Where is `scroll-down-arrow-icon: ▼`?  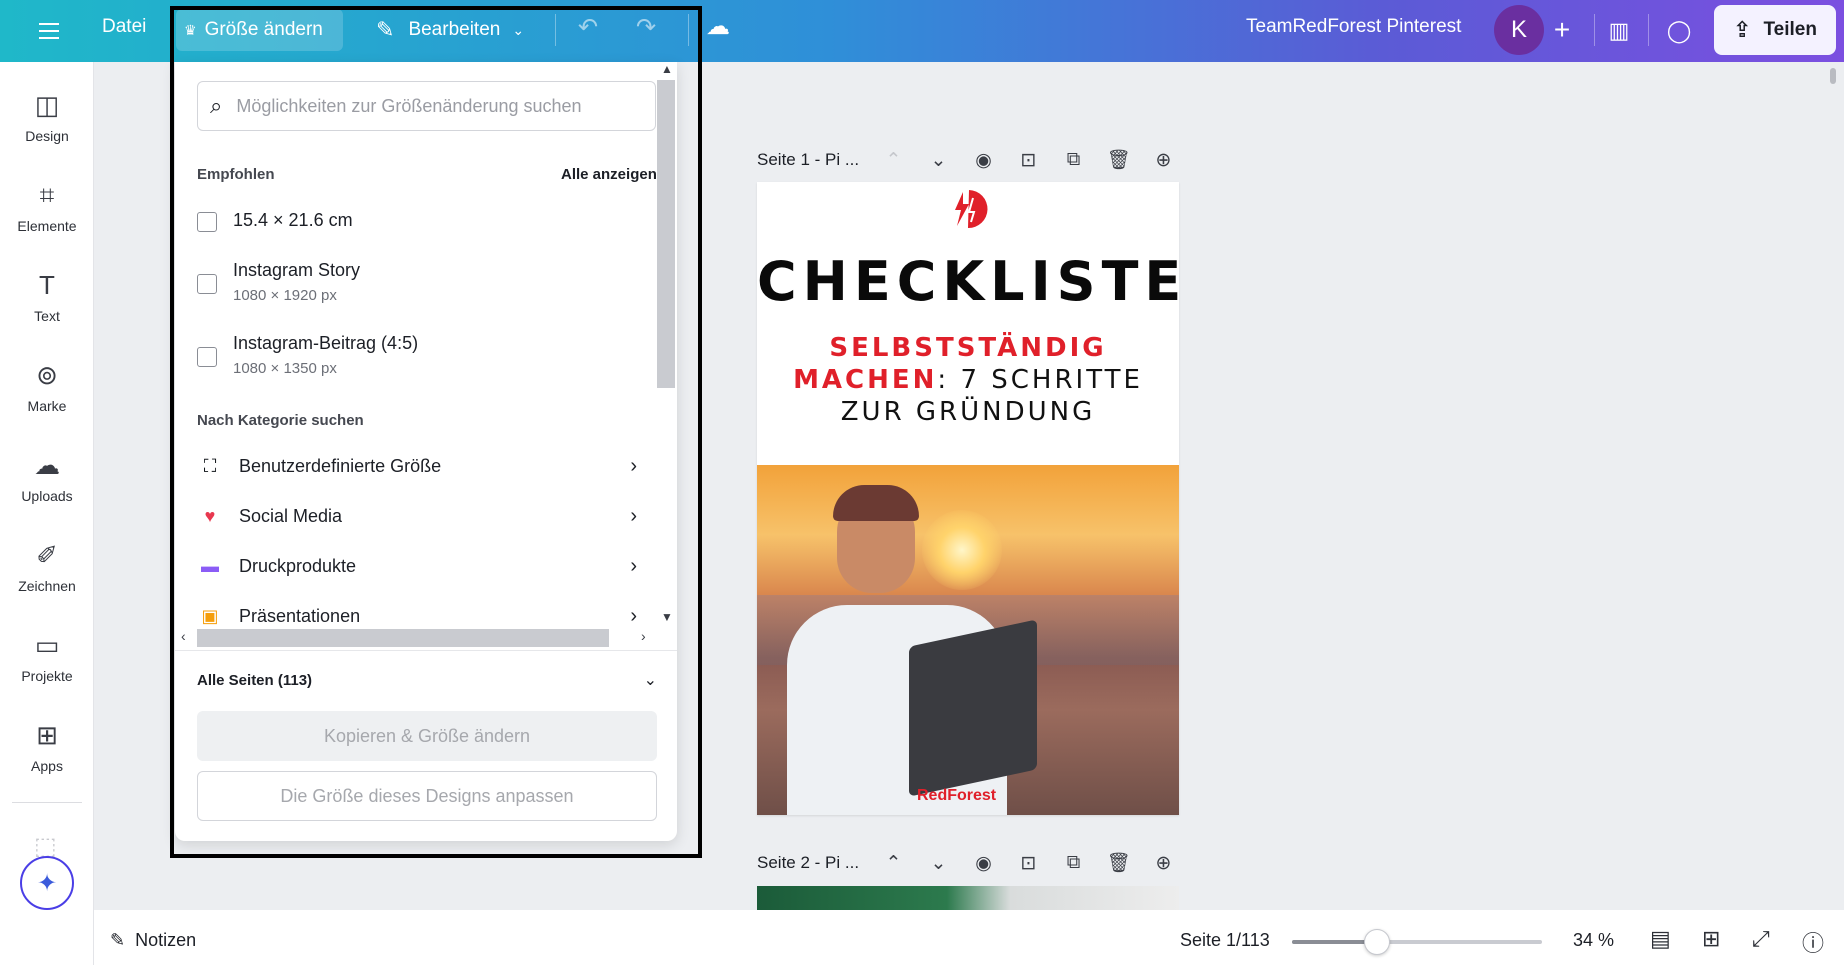 scroll-down-arrow-icon: ▼ is located at coordinates (667, 617).